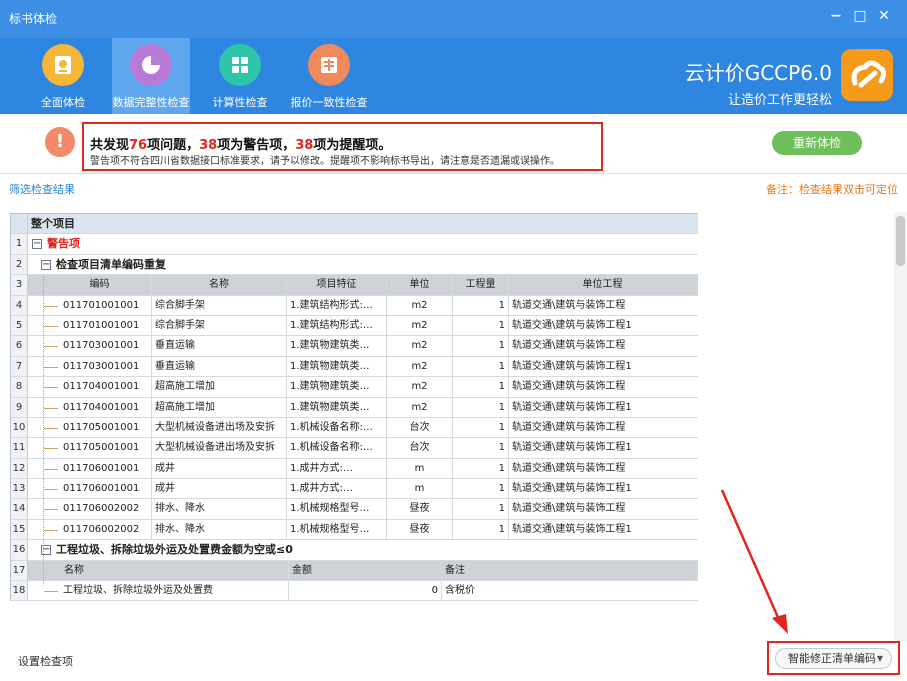 This screenshot has width=907, height=681. I want to click on code-cell: 011704001001, so click(106, 407).